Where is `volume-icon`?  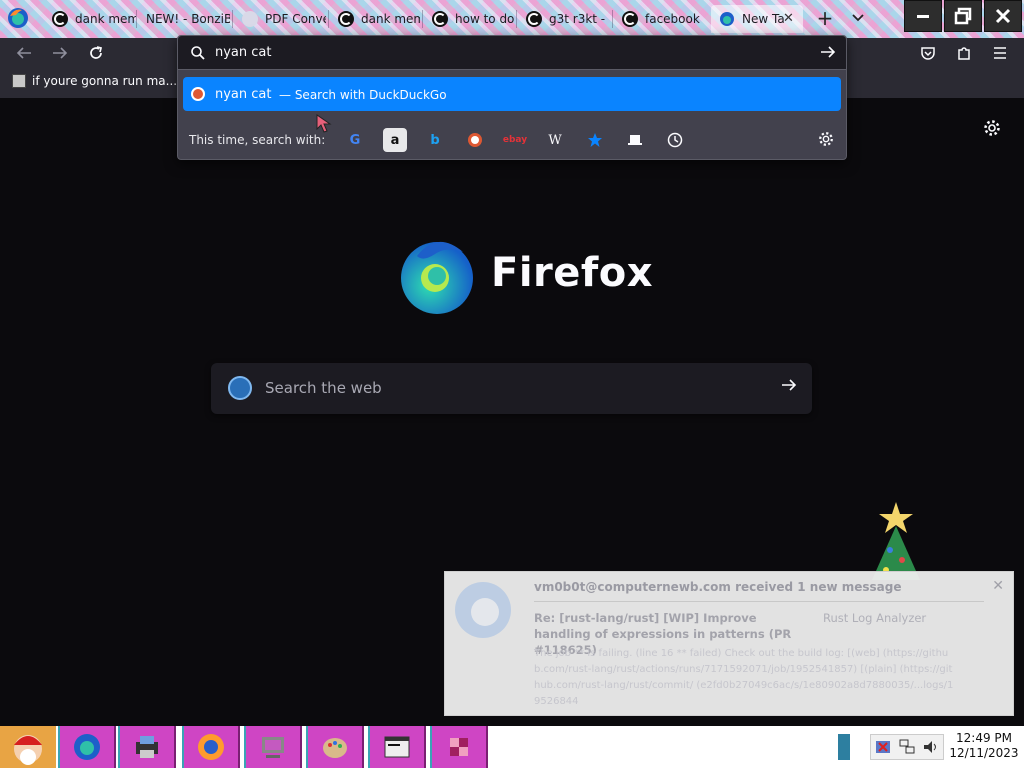
volume-icon is located at coordinates (931, 747).